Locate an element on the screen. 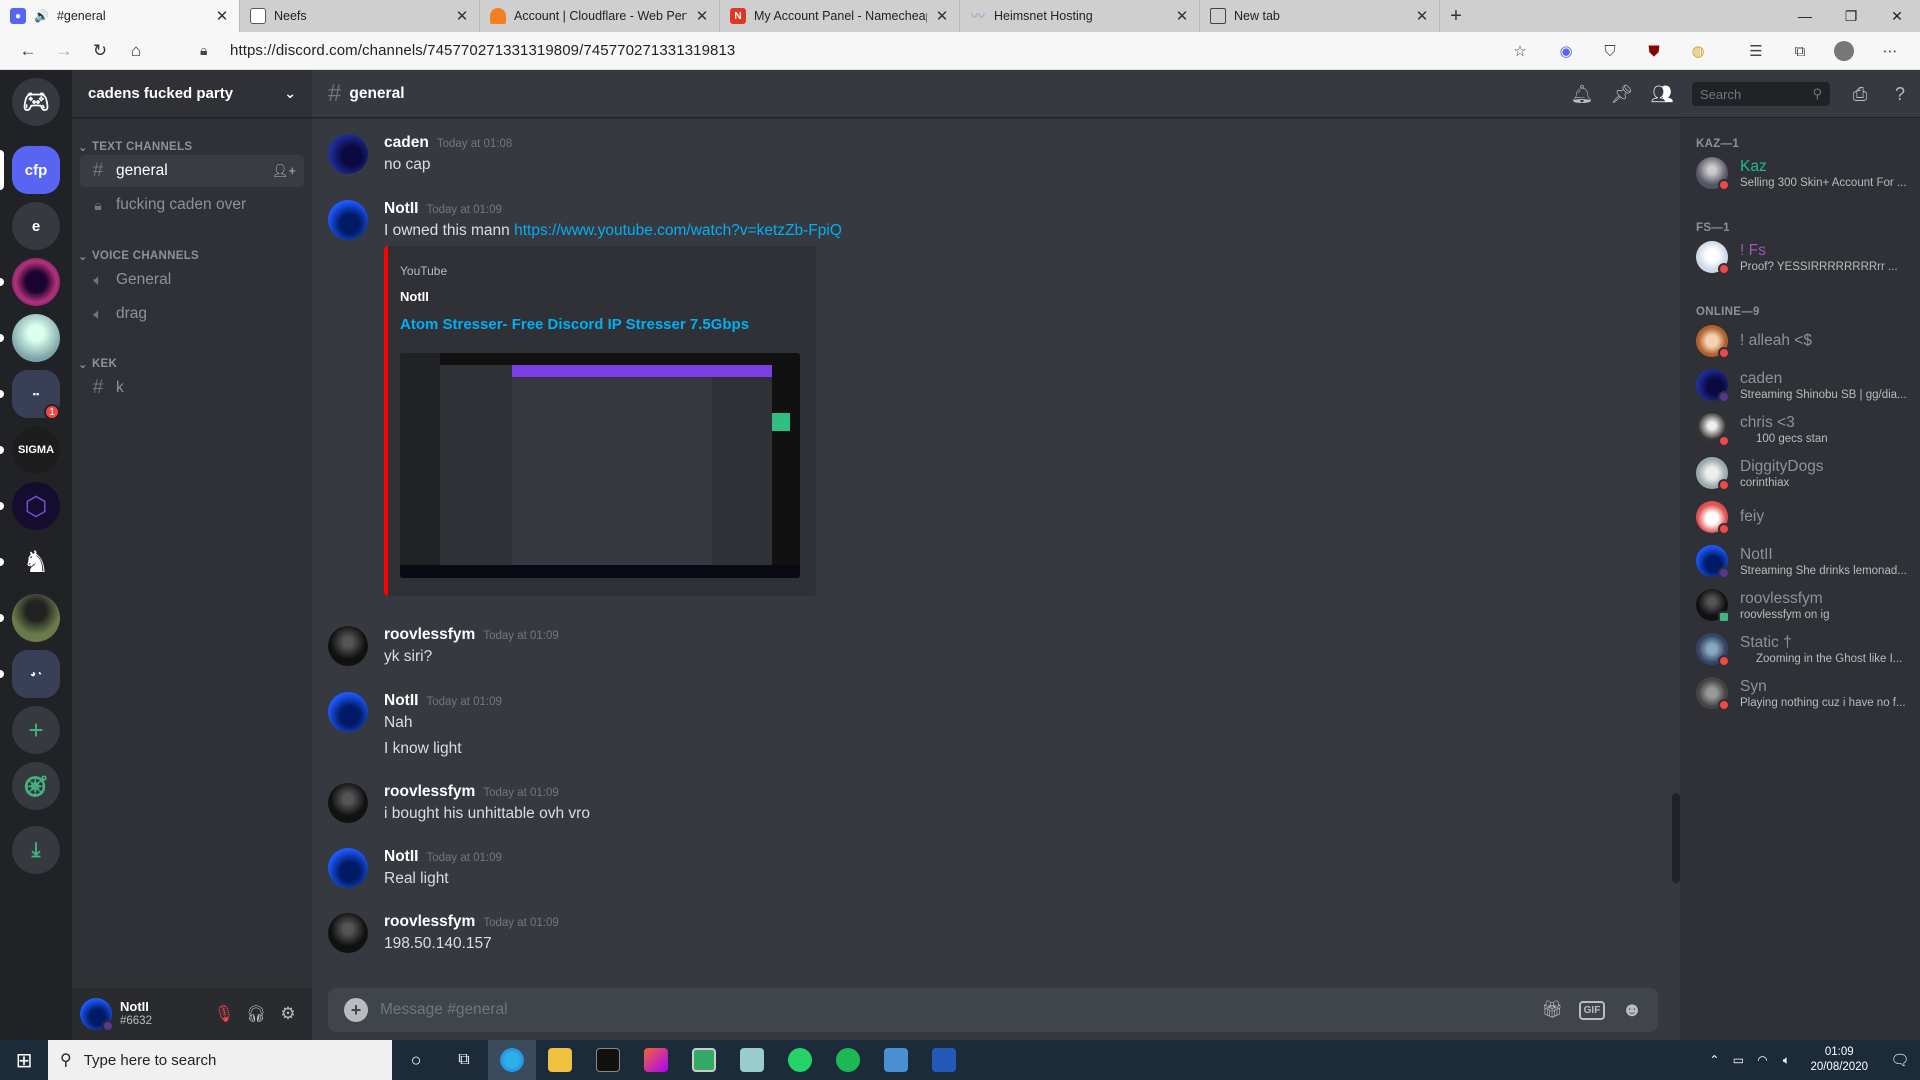  channel-fucking-caden-over: 🔒︎ fucking caden over is located at coordinates (192, 205).